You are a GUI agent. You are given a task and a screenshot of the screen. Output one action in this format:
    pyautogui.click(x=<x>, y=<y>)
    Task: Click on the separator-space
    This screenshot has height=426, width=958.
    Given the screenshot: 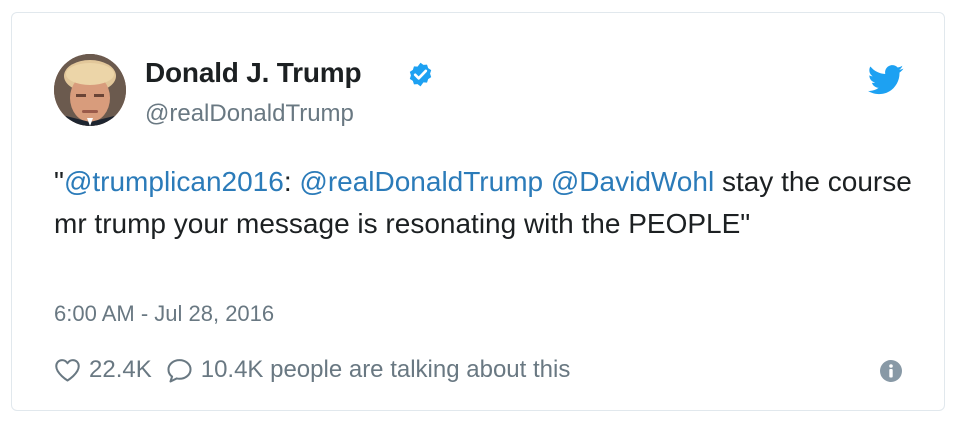 What is the action you would take?
    pyautogui.click(x=547, y=181)
    